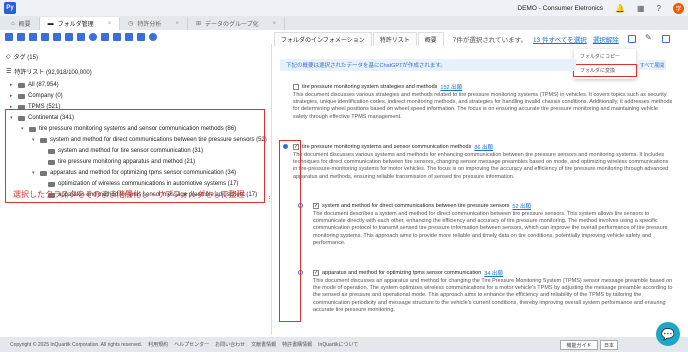 Image resolution: width=688 pixels, height=352 pixels. What do you see at coordinates (34, 85) in the screenshot?
I see `tree-node-all: ▸ All (87,954)` at bounding box center [34, 85].